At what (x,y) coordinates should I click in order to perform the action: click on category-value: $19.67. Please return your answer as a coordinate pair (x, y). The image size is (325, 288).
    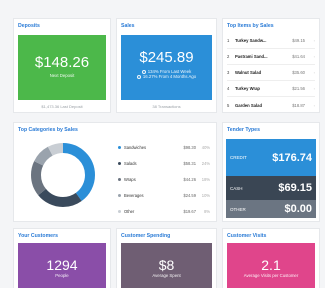
    Looking at the image, I should click on (189, 211).